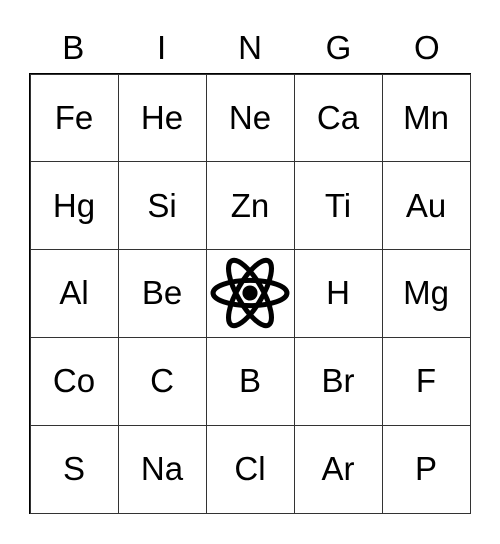 The image size is (500, 544). I want to click on free-space-cell, so click(250, 293).